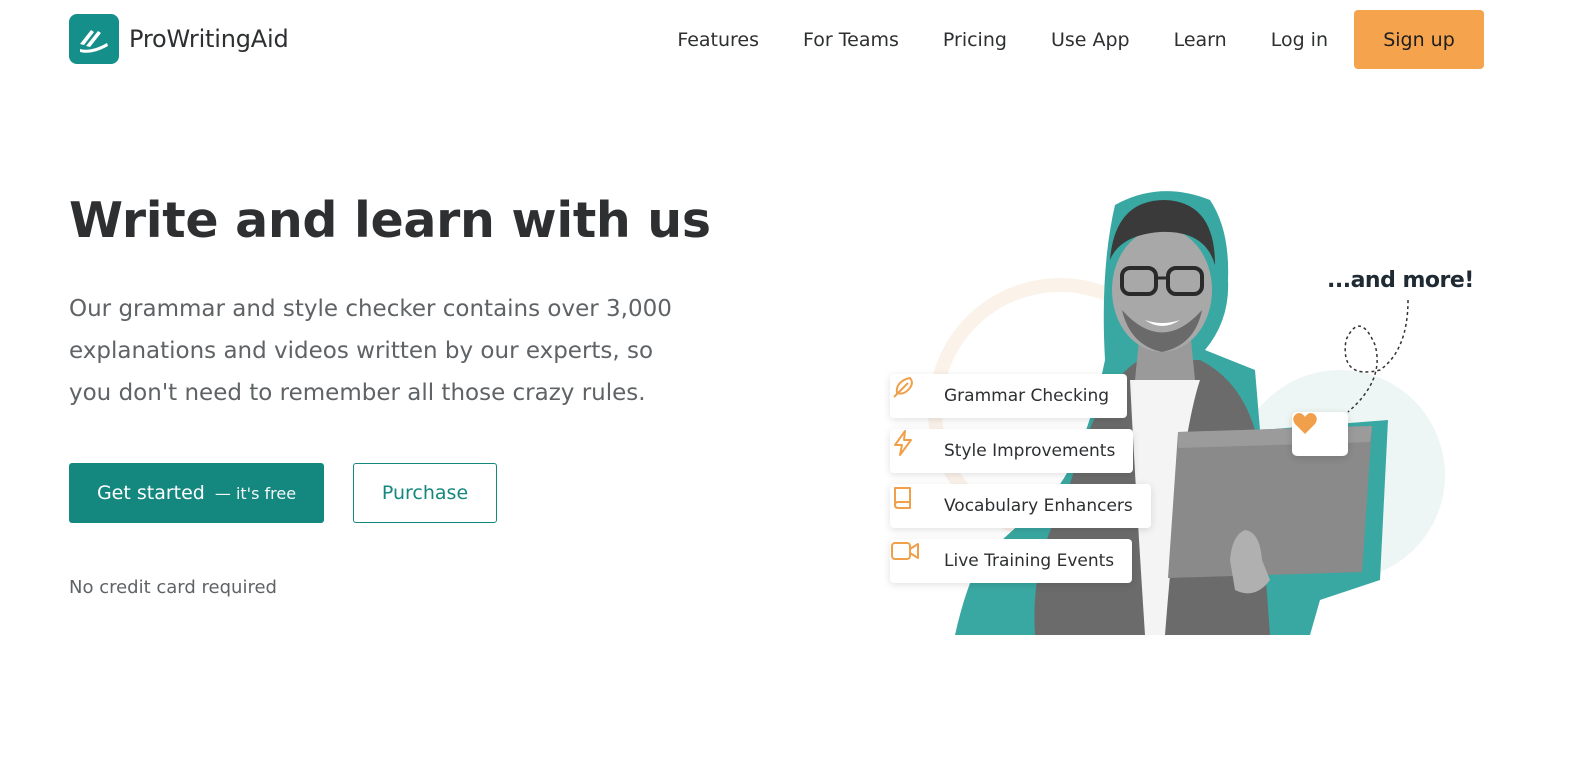 This screenshot has width=1580, height=773. I want to click on get-started-button: Get started — it's free, so click(196, 493).